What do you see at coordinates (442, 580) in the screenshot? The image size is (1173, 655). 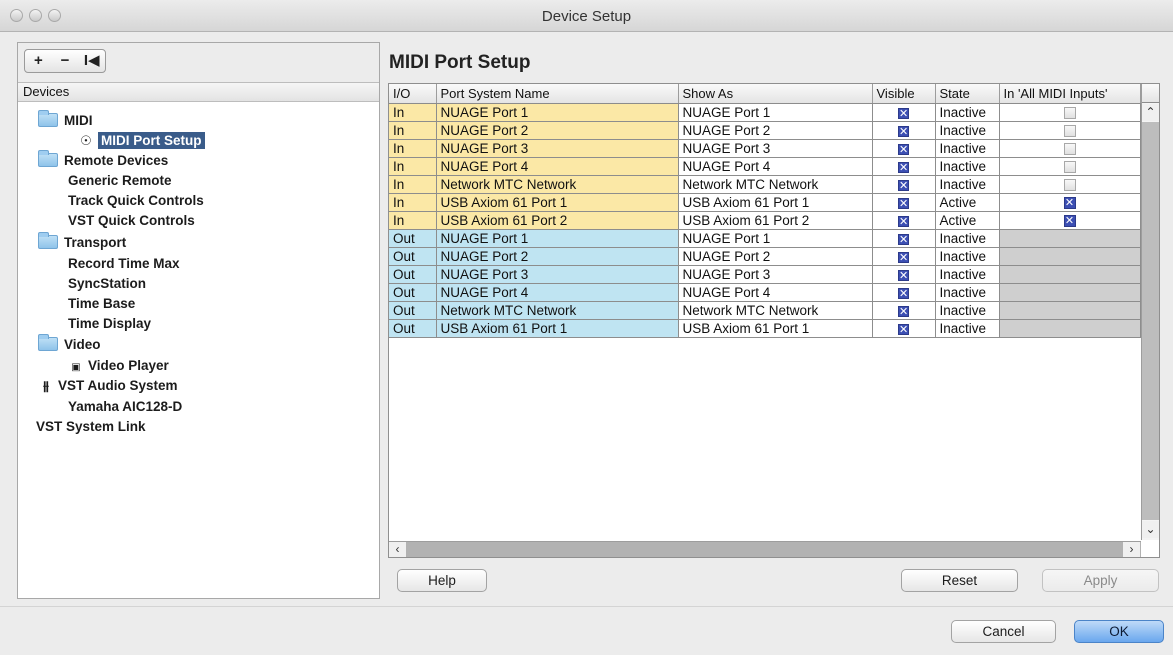 I see `help-button: Help` at bounding box center [442, 580].